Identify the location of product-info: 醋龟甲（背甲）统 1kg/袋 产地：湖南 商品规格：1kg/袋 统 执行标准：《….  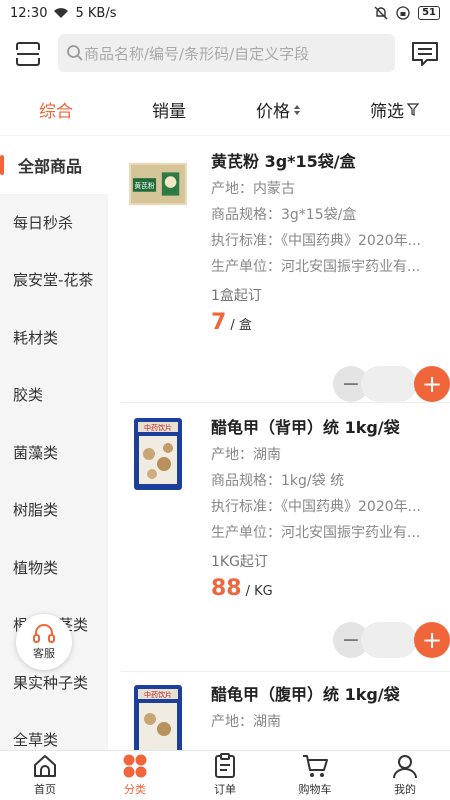
(330, 515).